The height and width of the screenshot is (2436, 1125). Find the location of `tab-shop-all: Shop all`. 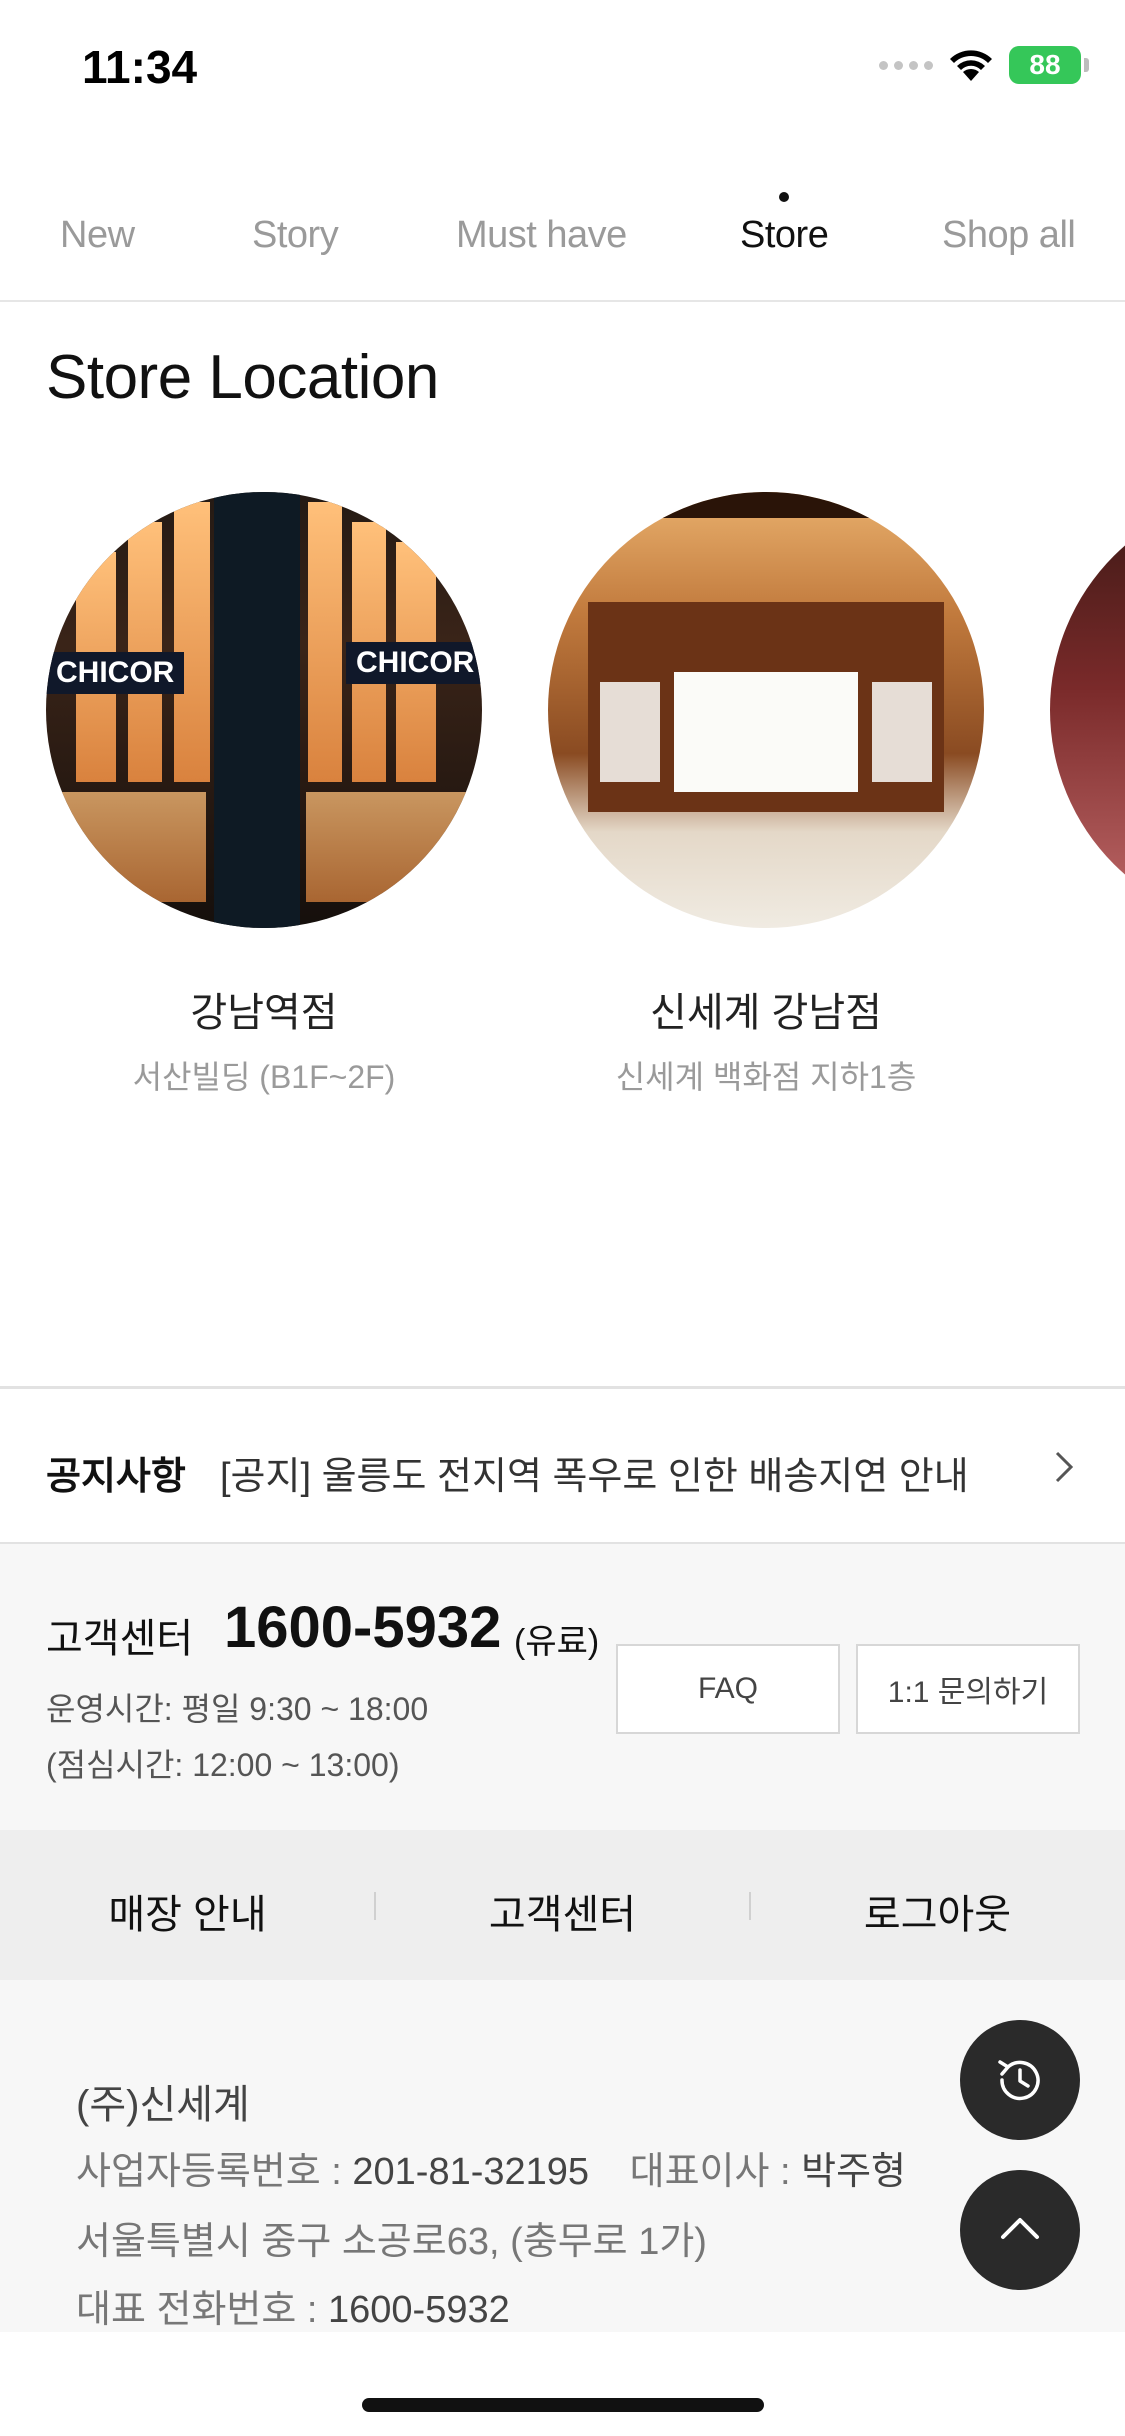

tab-shop-all: Shop all is located at coordinates (1009, 235).